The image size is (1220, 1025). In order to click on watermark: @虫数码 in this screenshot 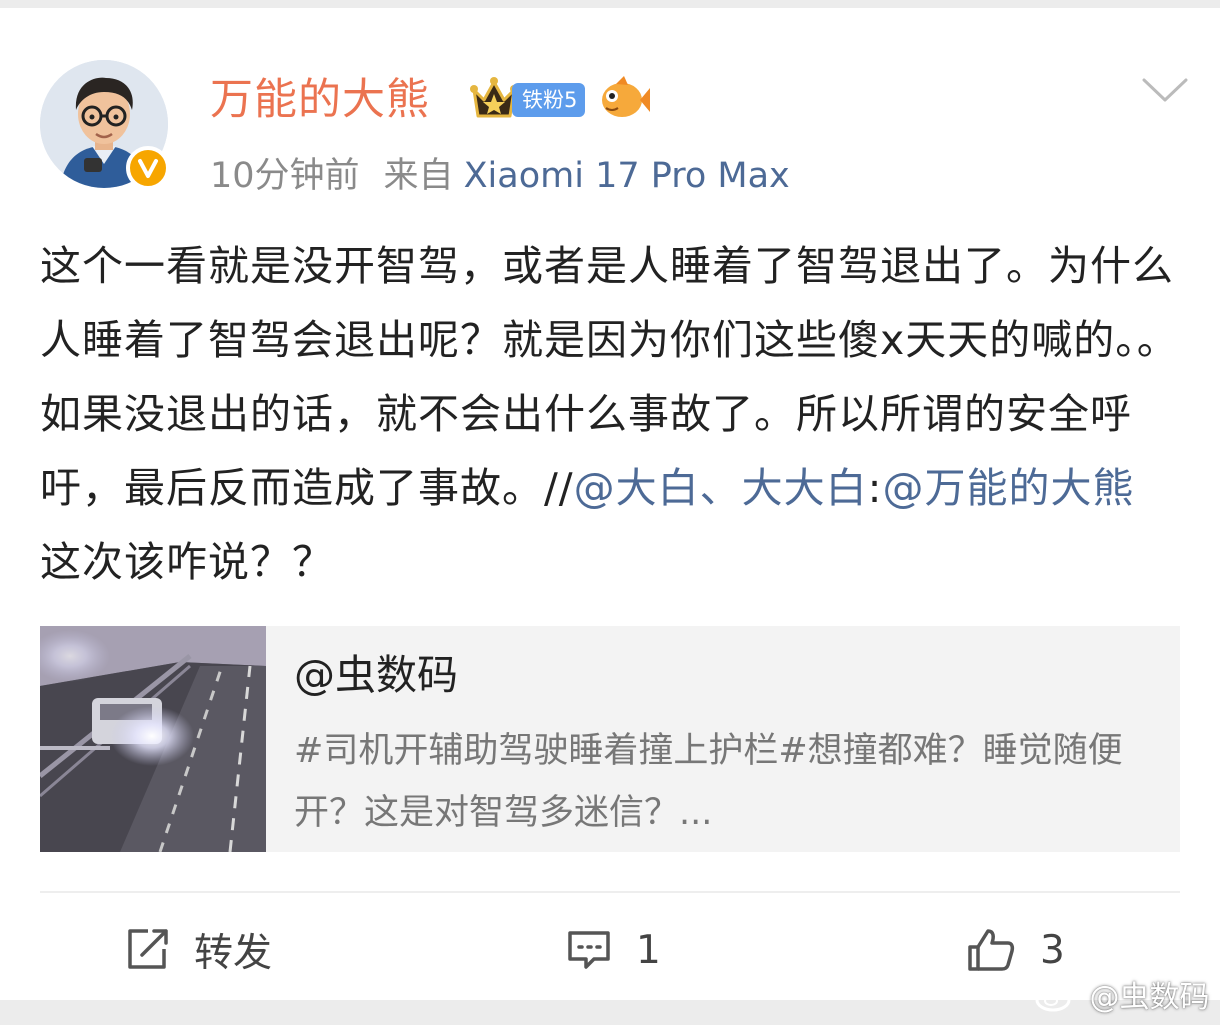, I will do `click(1122, 998)`.